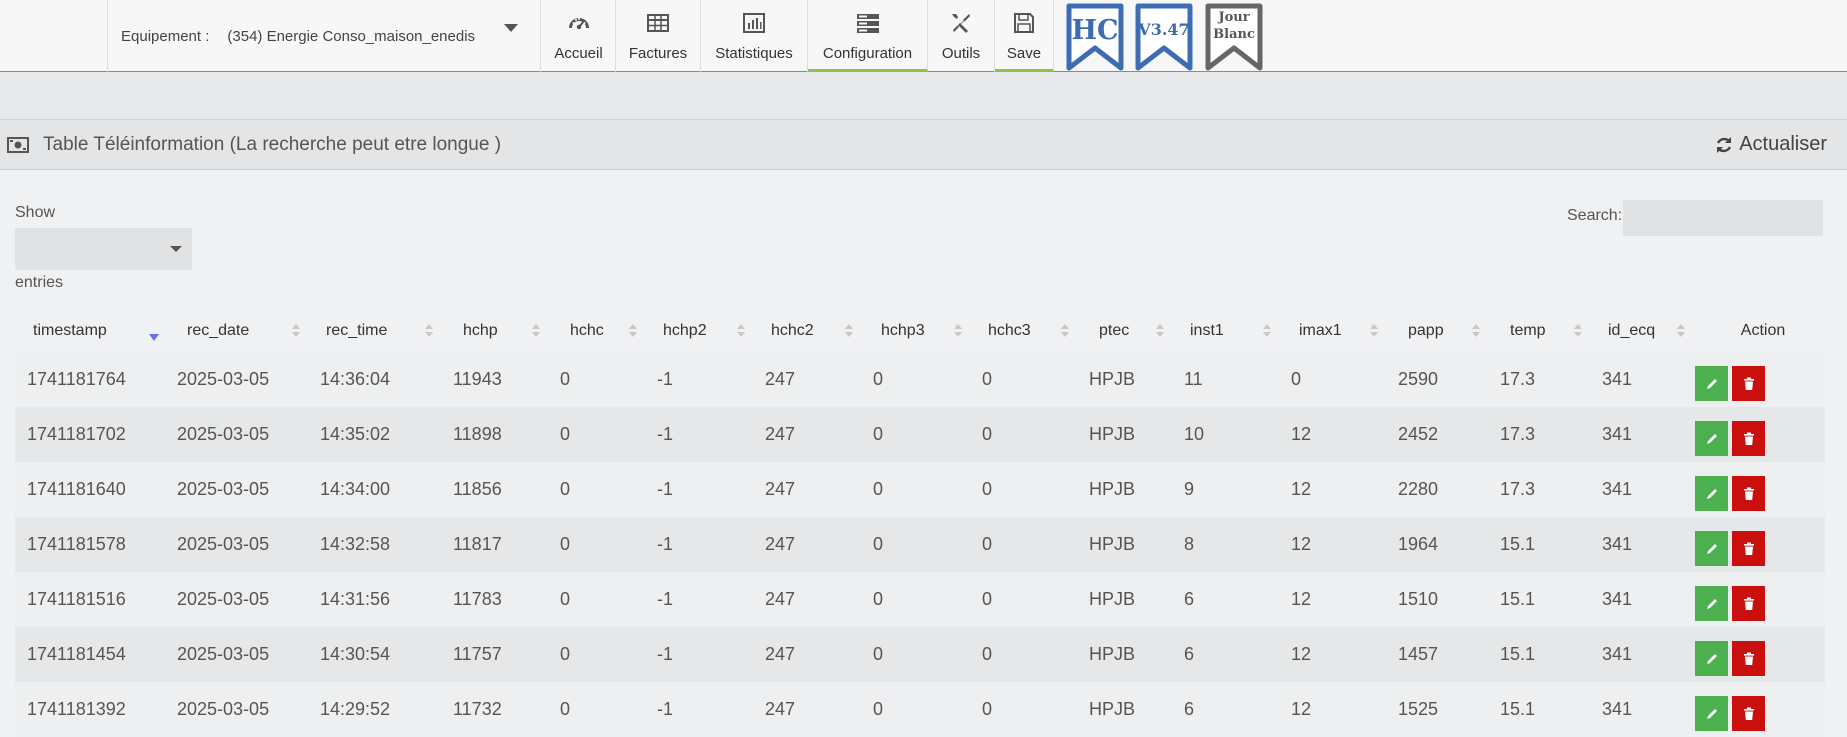  I want to click on cell-rec_time: 14:31:56, so click(374, 599).